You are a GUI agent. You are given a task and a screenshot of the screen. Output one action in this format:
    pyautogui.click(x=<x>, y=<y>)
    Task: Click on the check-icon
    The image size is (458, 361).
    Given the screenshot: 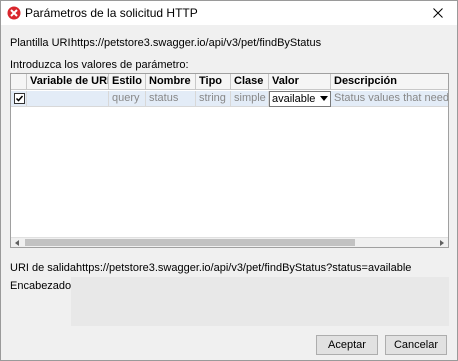 What is the action you would take?
    pyautogui.click(x=19, y=98)
    